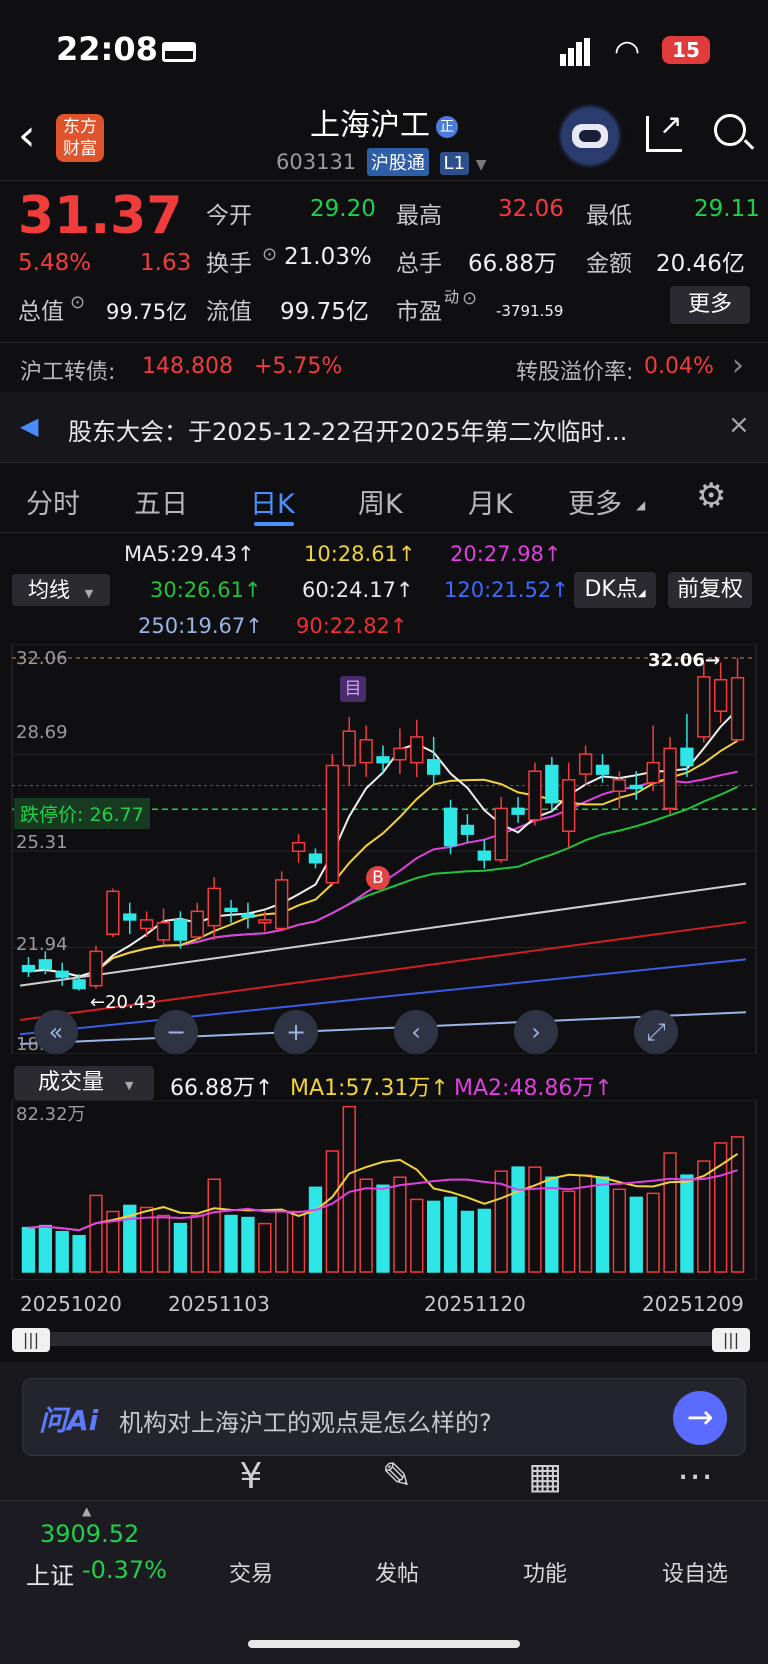  What do you see at coordinates (695, 1476) in the screenshot?
I see `more-dots-icon: ⋯` at bounding box center [695, 1476].